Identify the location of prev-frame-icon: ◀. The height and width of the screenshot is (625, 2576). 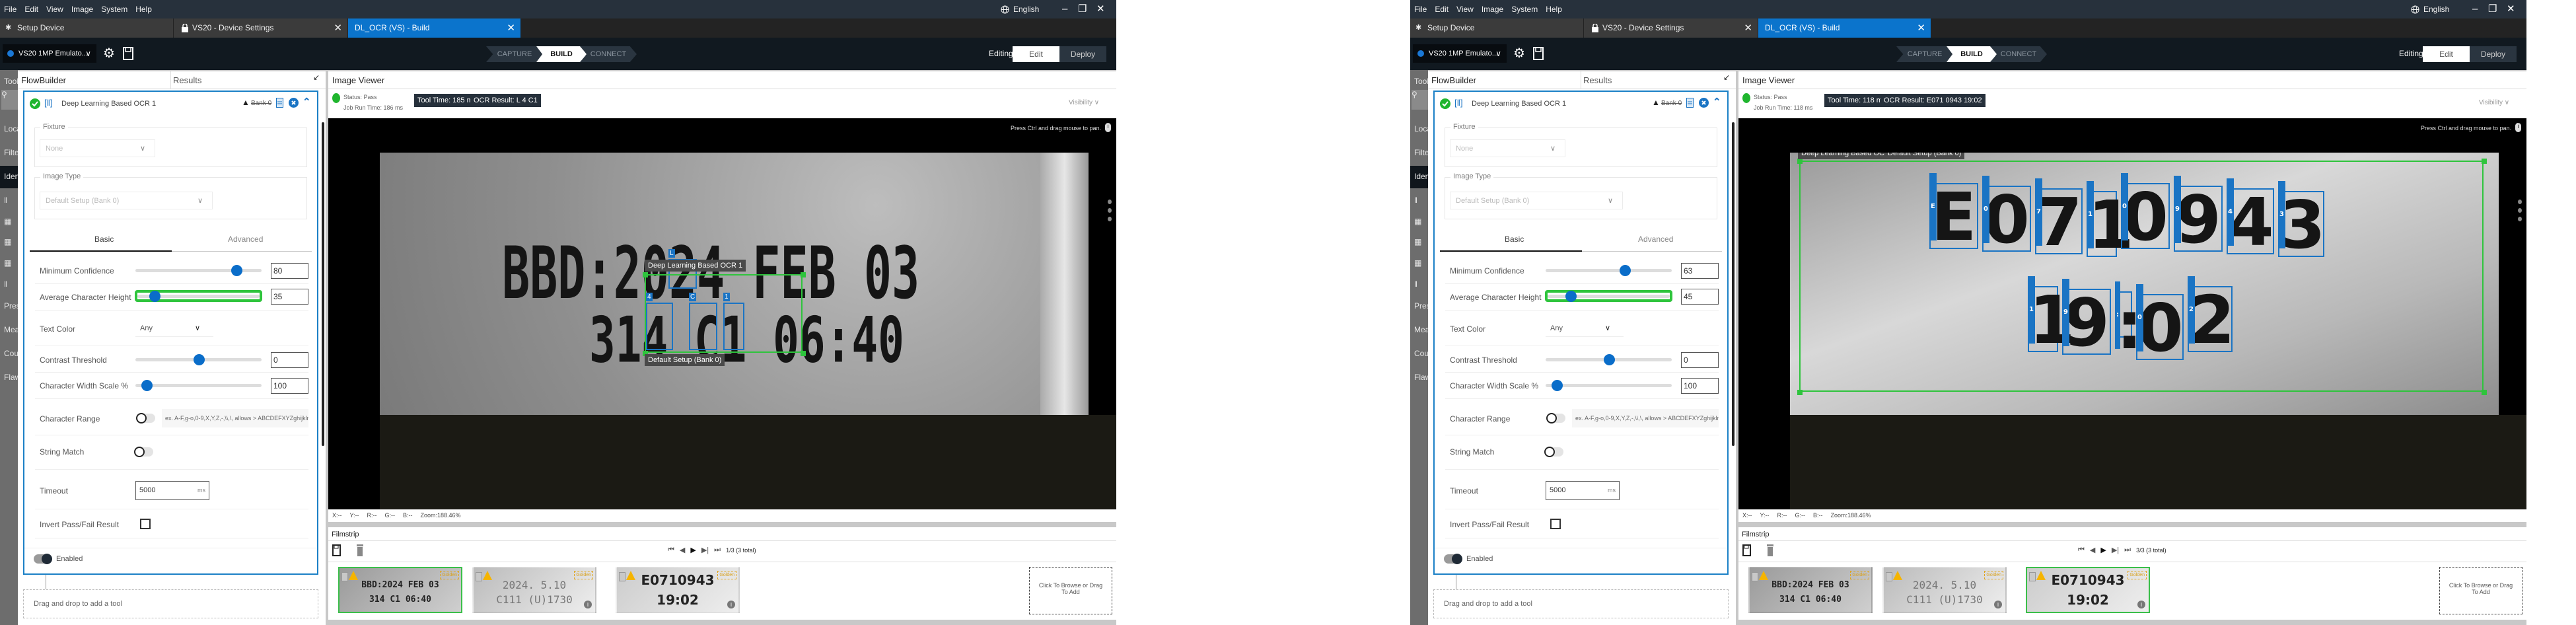
(2092, 550).